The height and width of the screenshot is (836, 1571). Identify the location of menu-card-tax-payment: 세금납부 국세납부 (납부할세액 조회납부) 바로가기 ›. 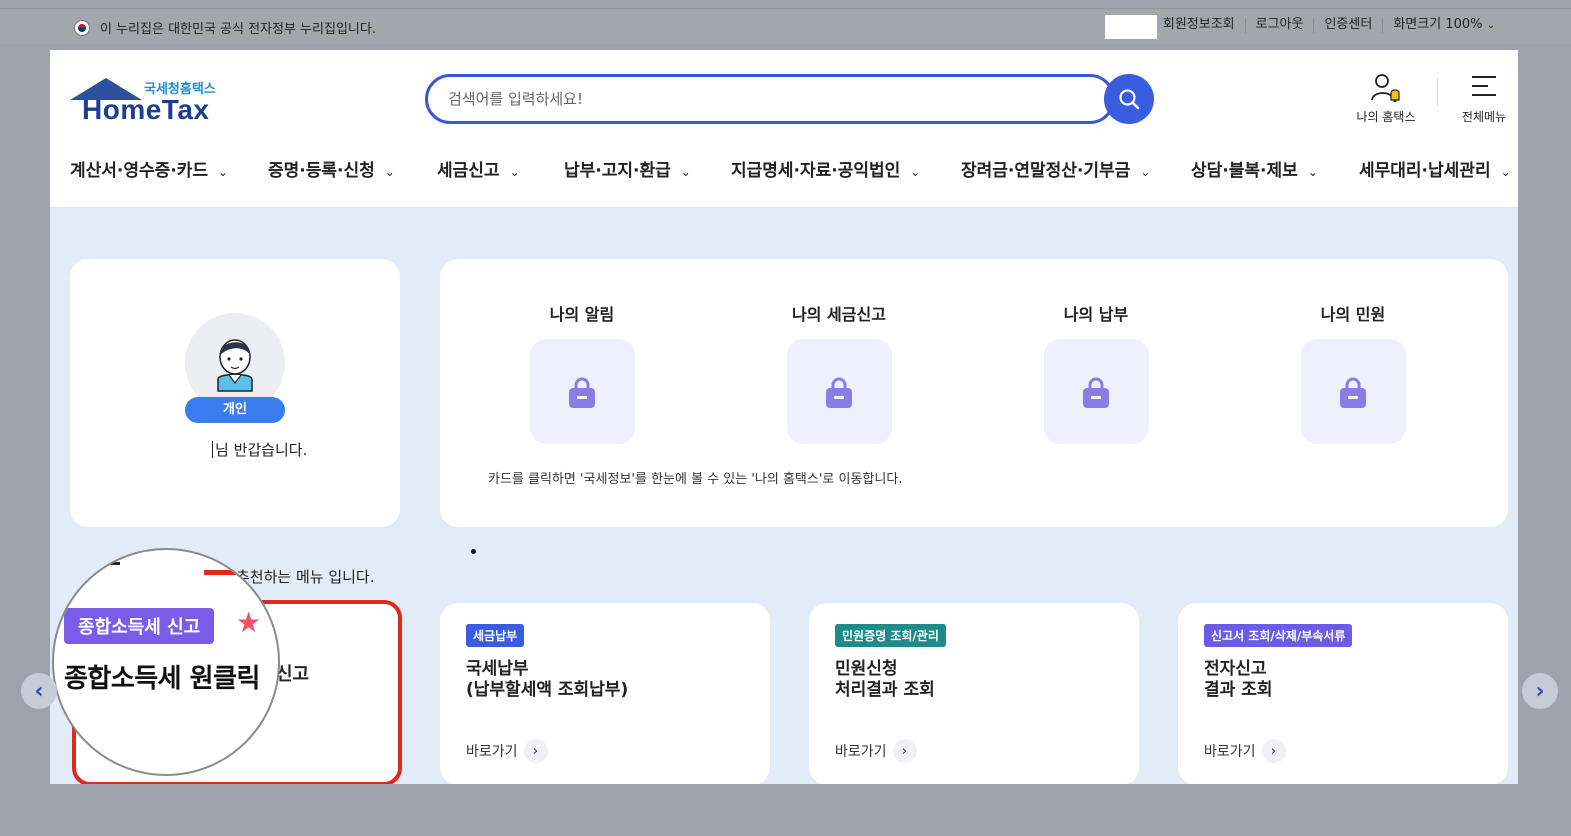
(605, 693).